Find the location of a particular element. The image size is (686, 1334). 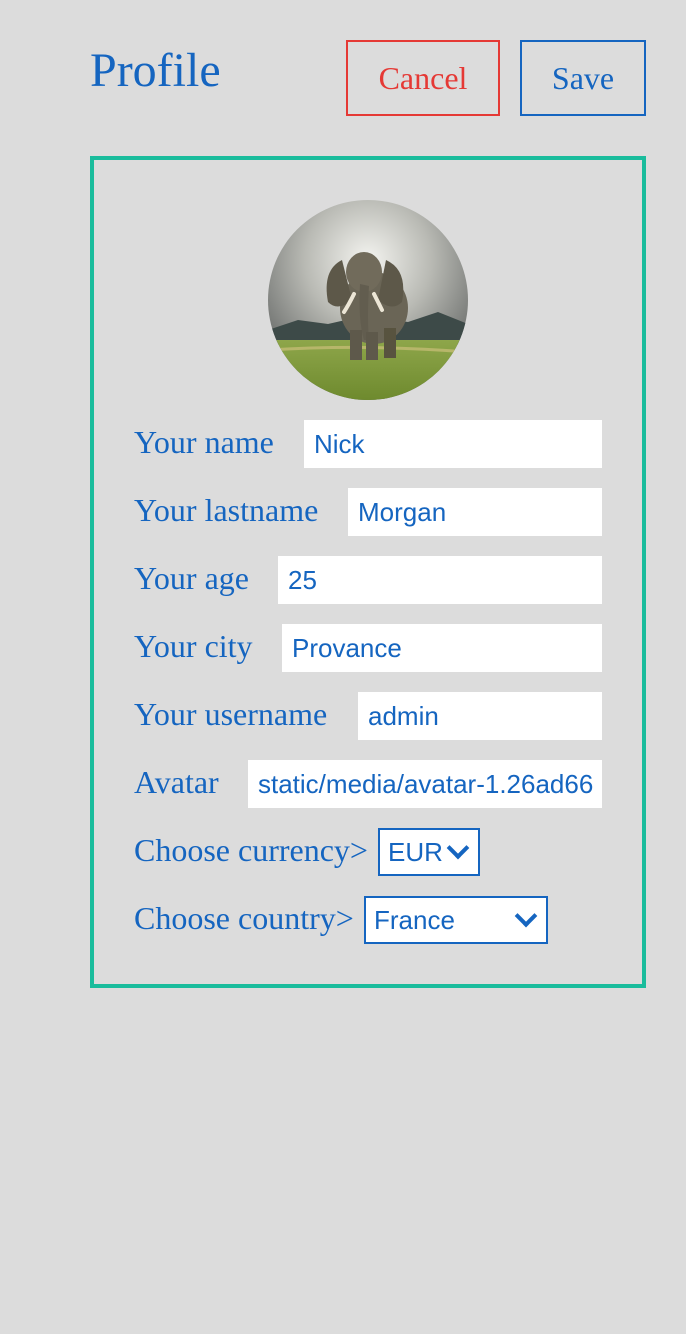

city-label: Your city is located at coordinates (193, 646).